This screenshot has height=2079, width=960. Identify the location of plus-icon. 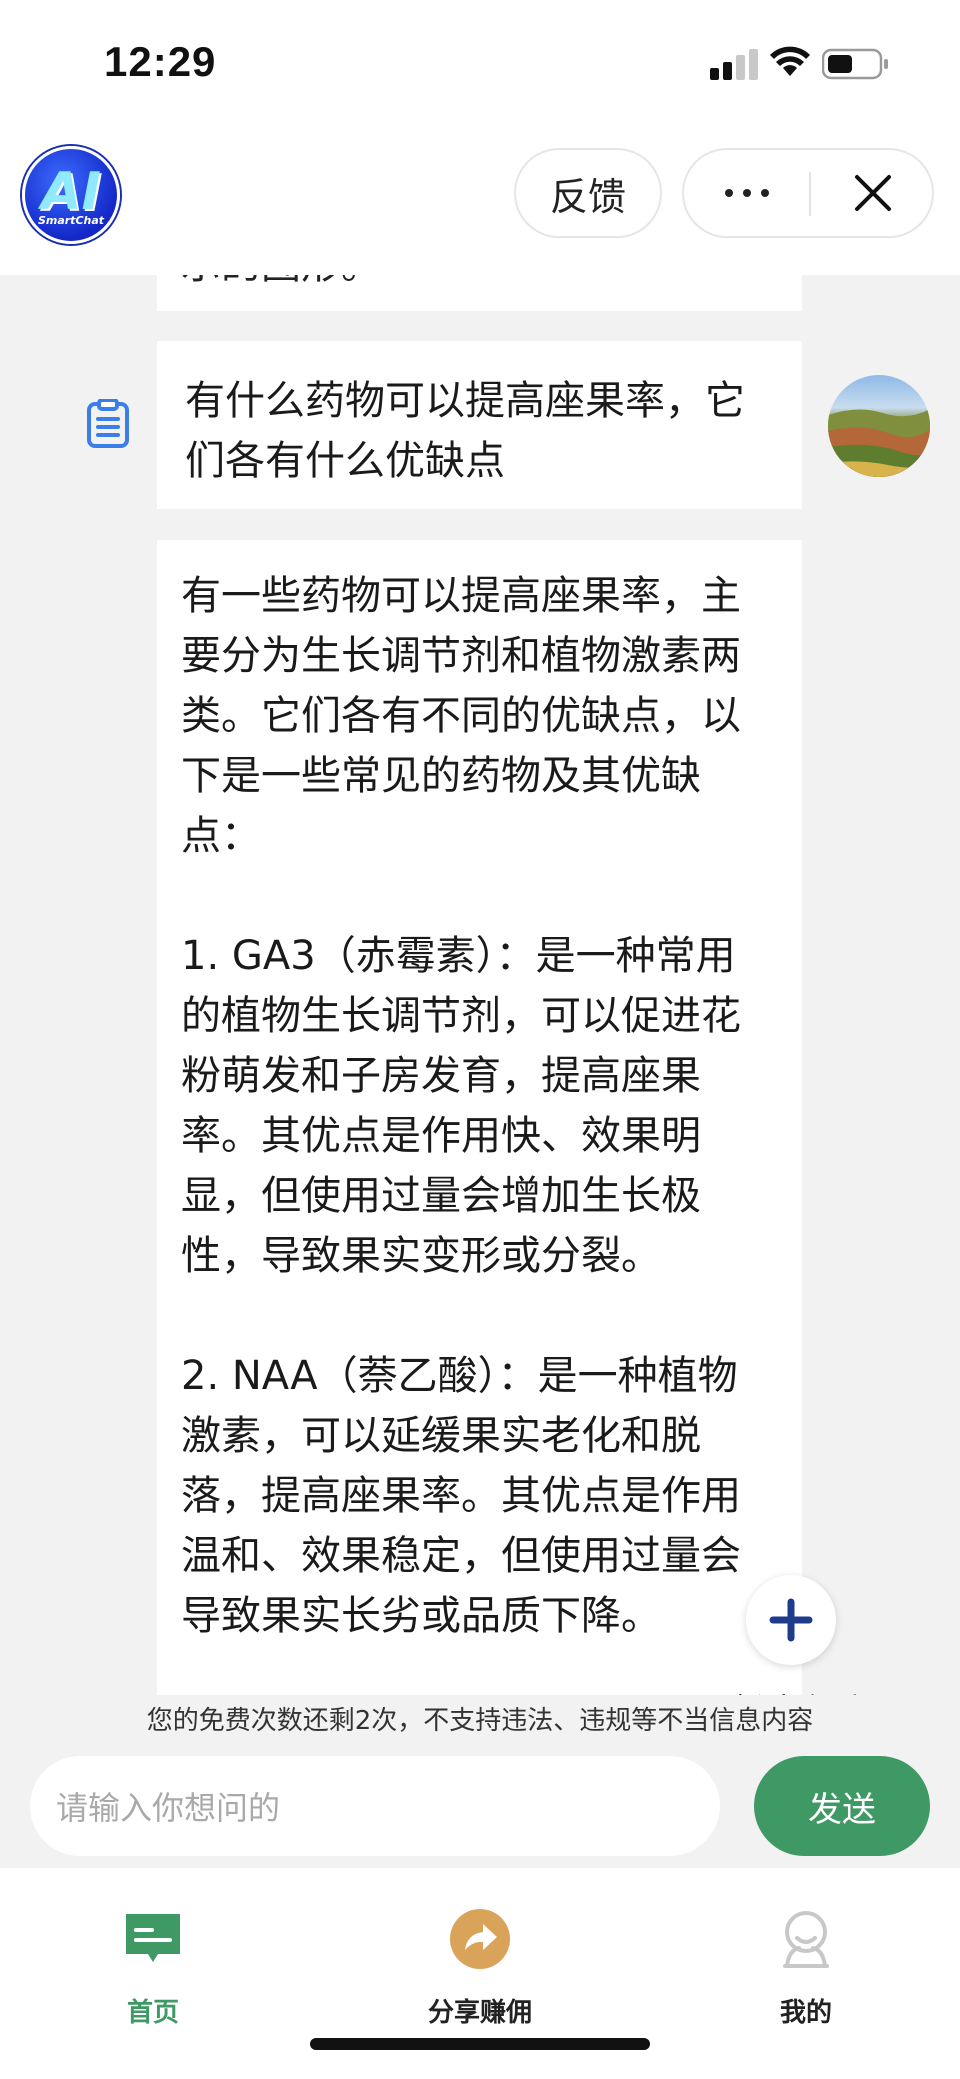
(791, 1620).